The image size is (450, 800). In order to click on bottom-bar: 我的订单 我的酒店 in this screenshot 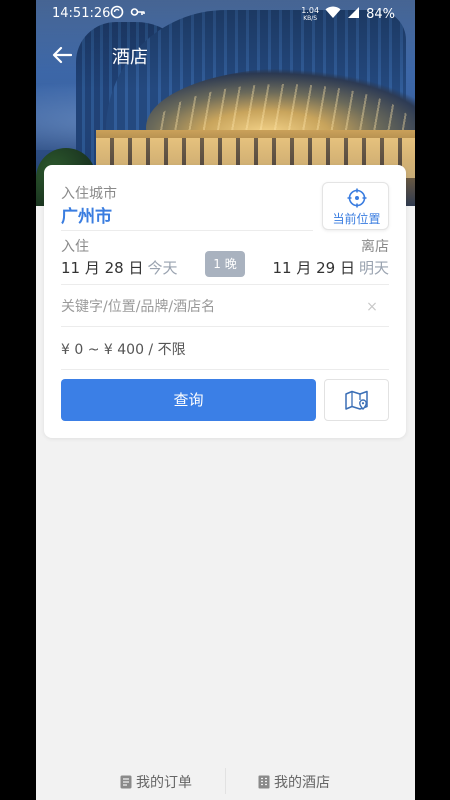, I will do `click(225, 781)`.